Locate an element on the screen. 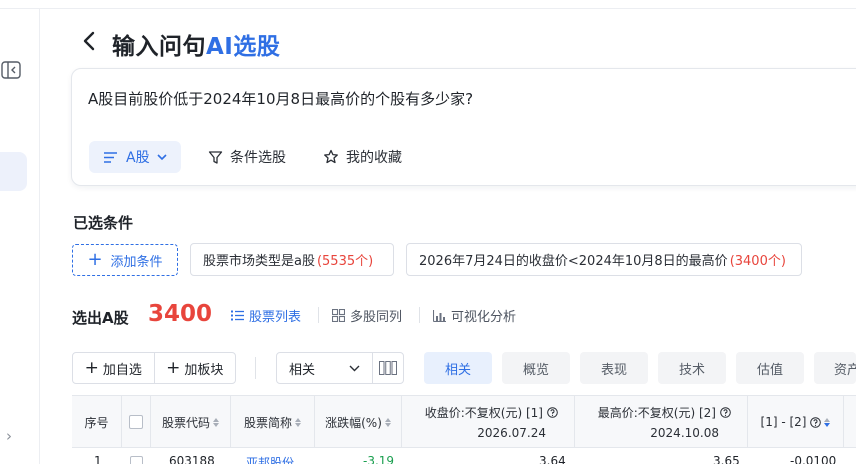  row-index: 1 is located at coordinates (98, 459).